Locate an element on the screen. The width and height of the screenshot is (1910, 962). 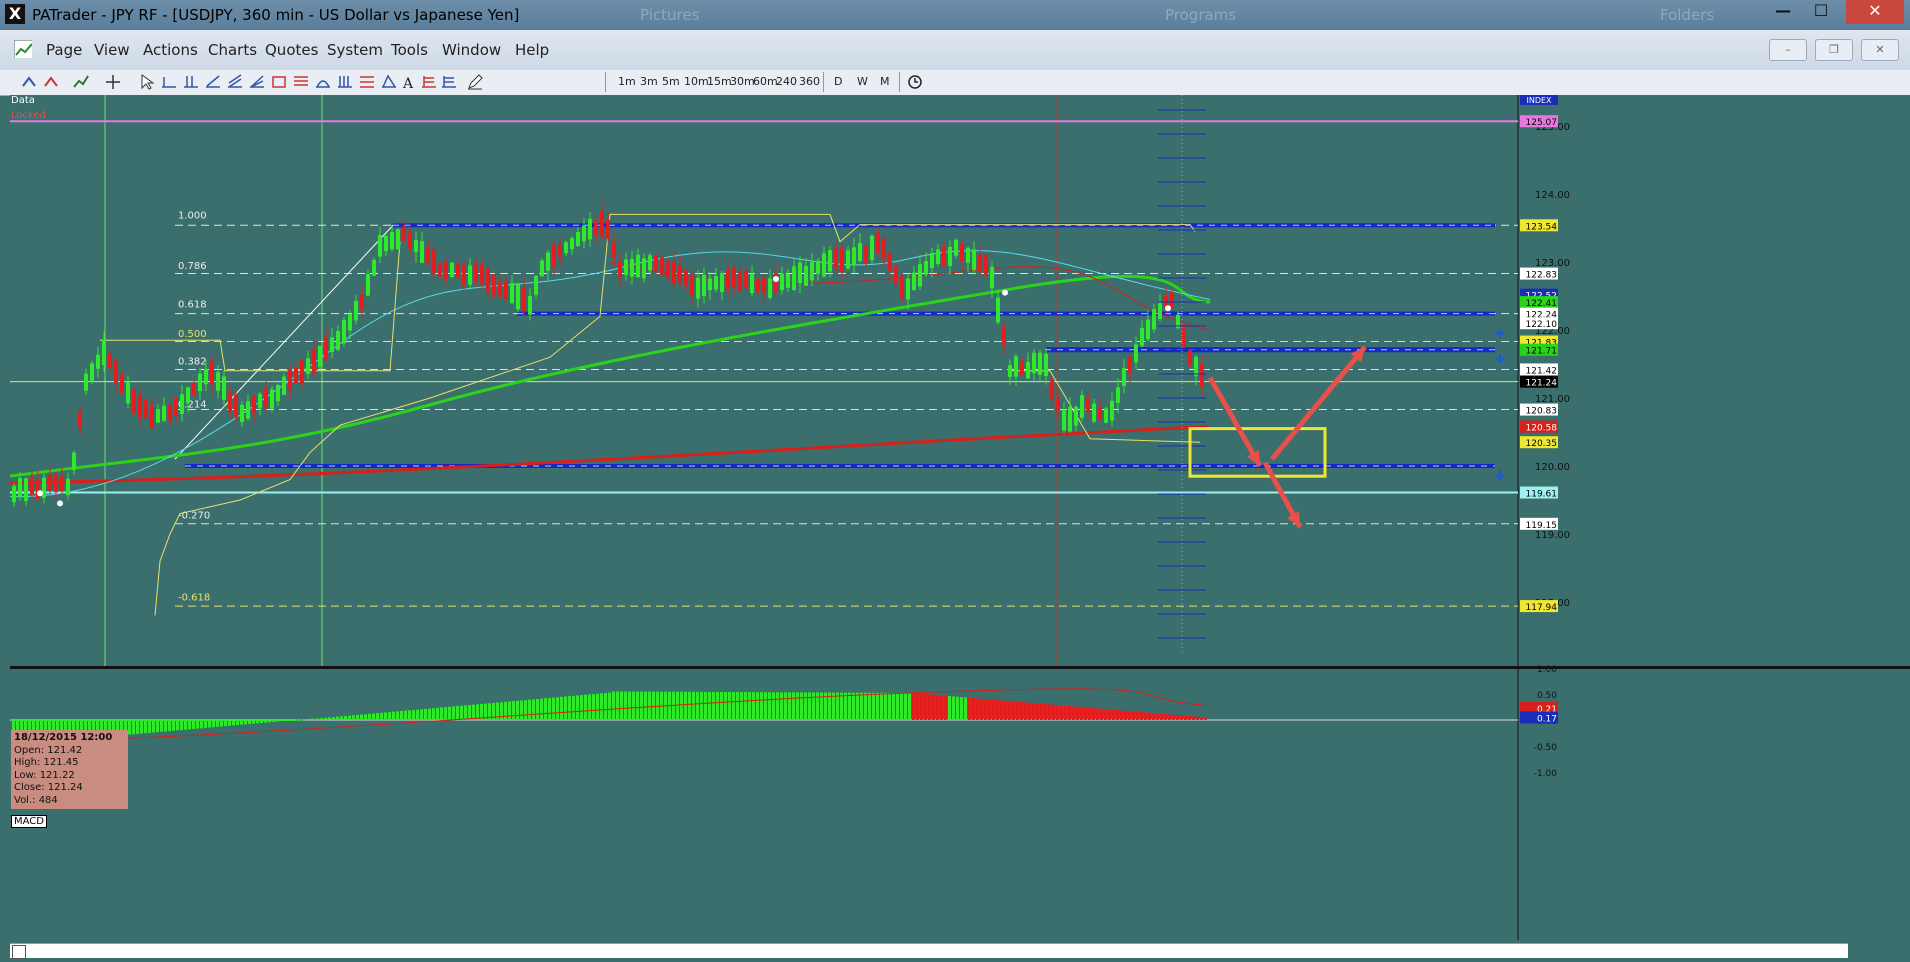
trendline-tool-icon is located at coordinates (213, 82).